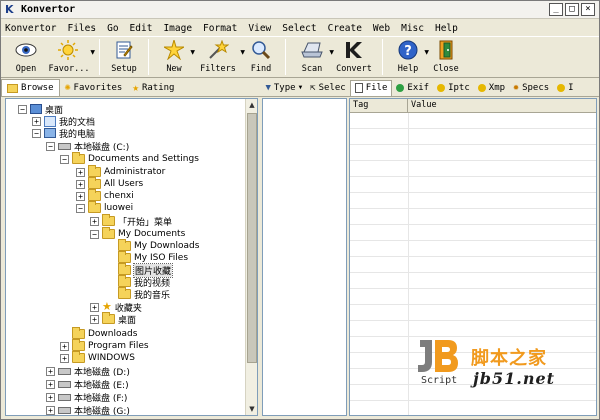 This screenshot has width=600, height=420. Describe the element at coordinates (412, 28) in the screenshot. I see `menu-misc: Misc` at that location.